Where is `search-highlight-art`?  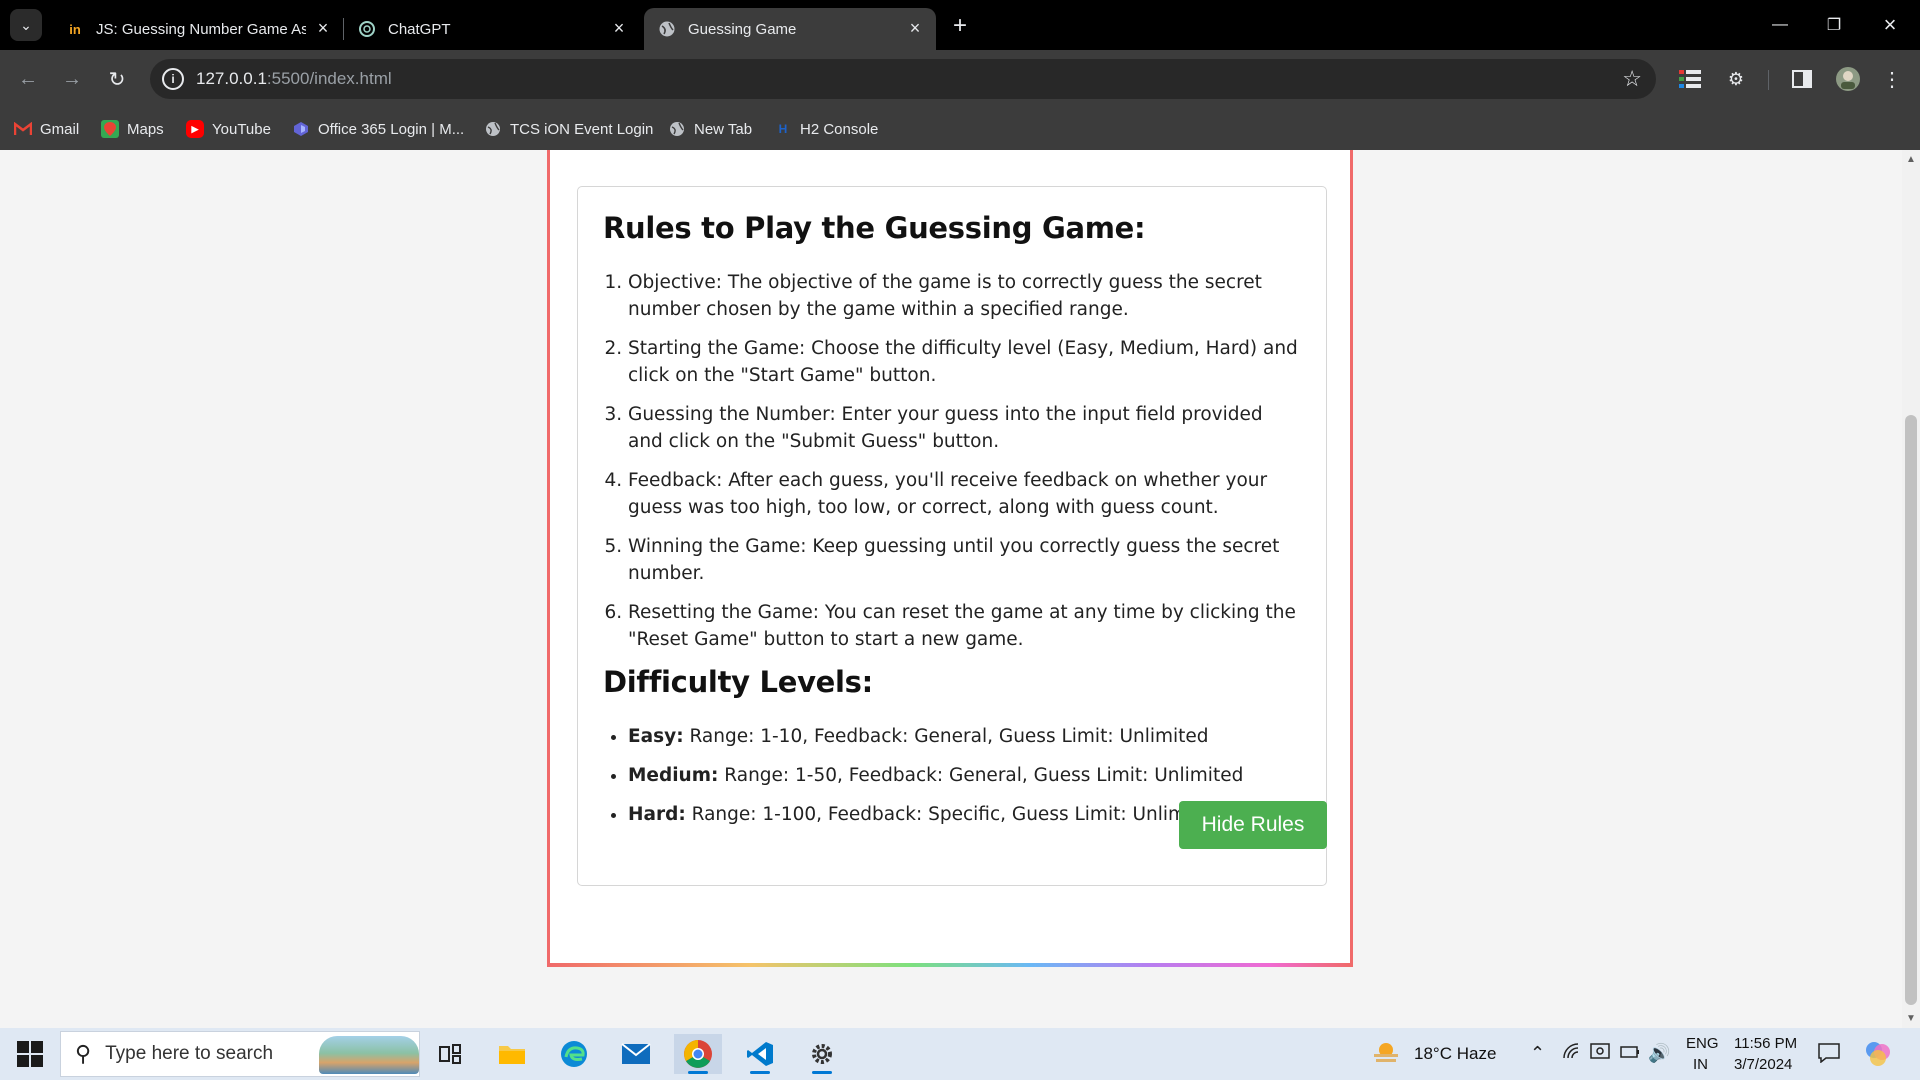 search-highlight-art is located at coordinates (369, 1055).